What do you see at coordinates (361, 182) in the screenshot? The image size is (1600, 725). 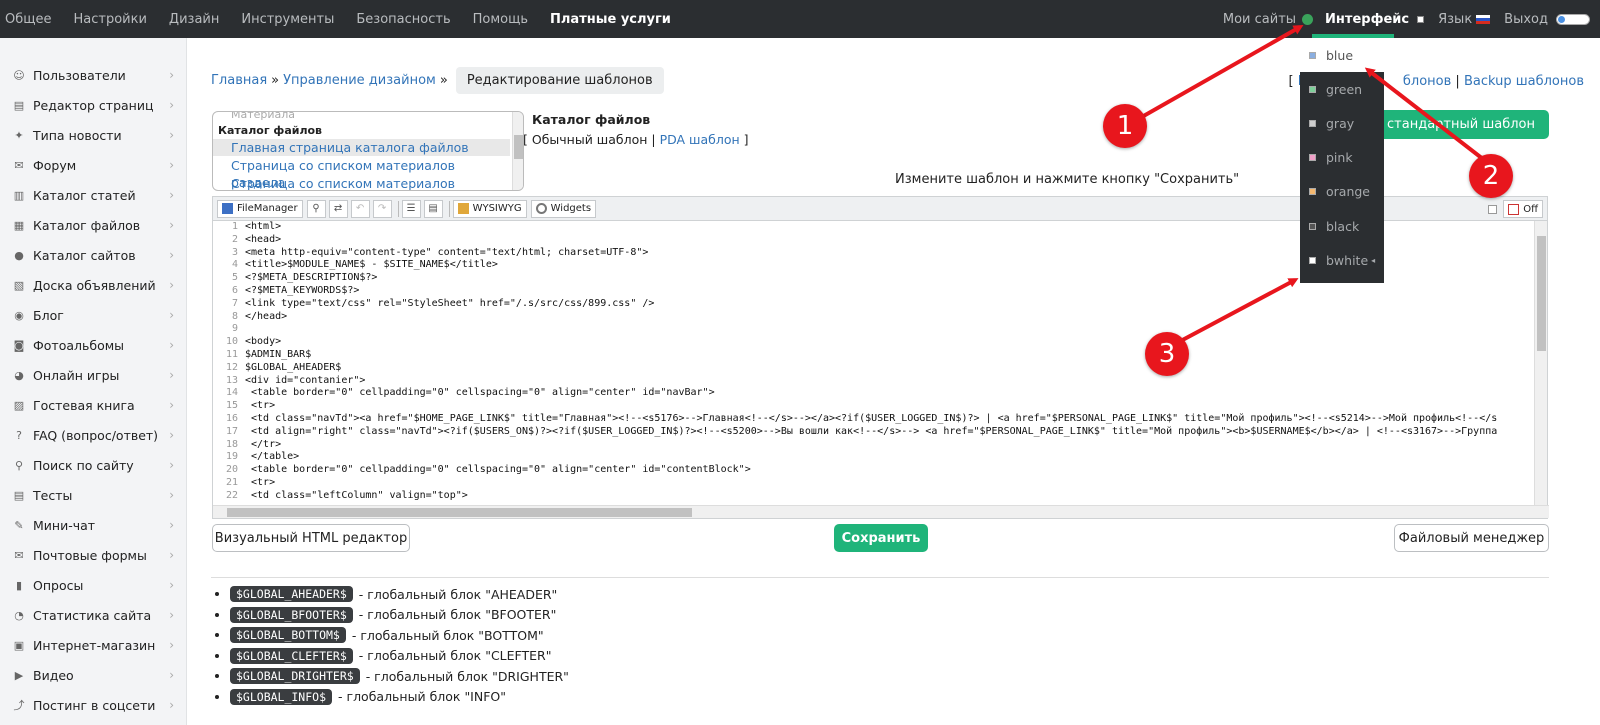 I see `template-option: Страница со списком материалов категории` at bounding box center [361, 182].